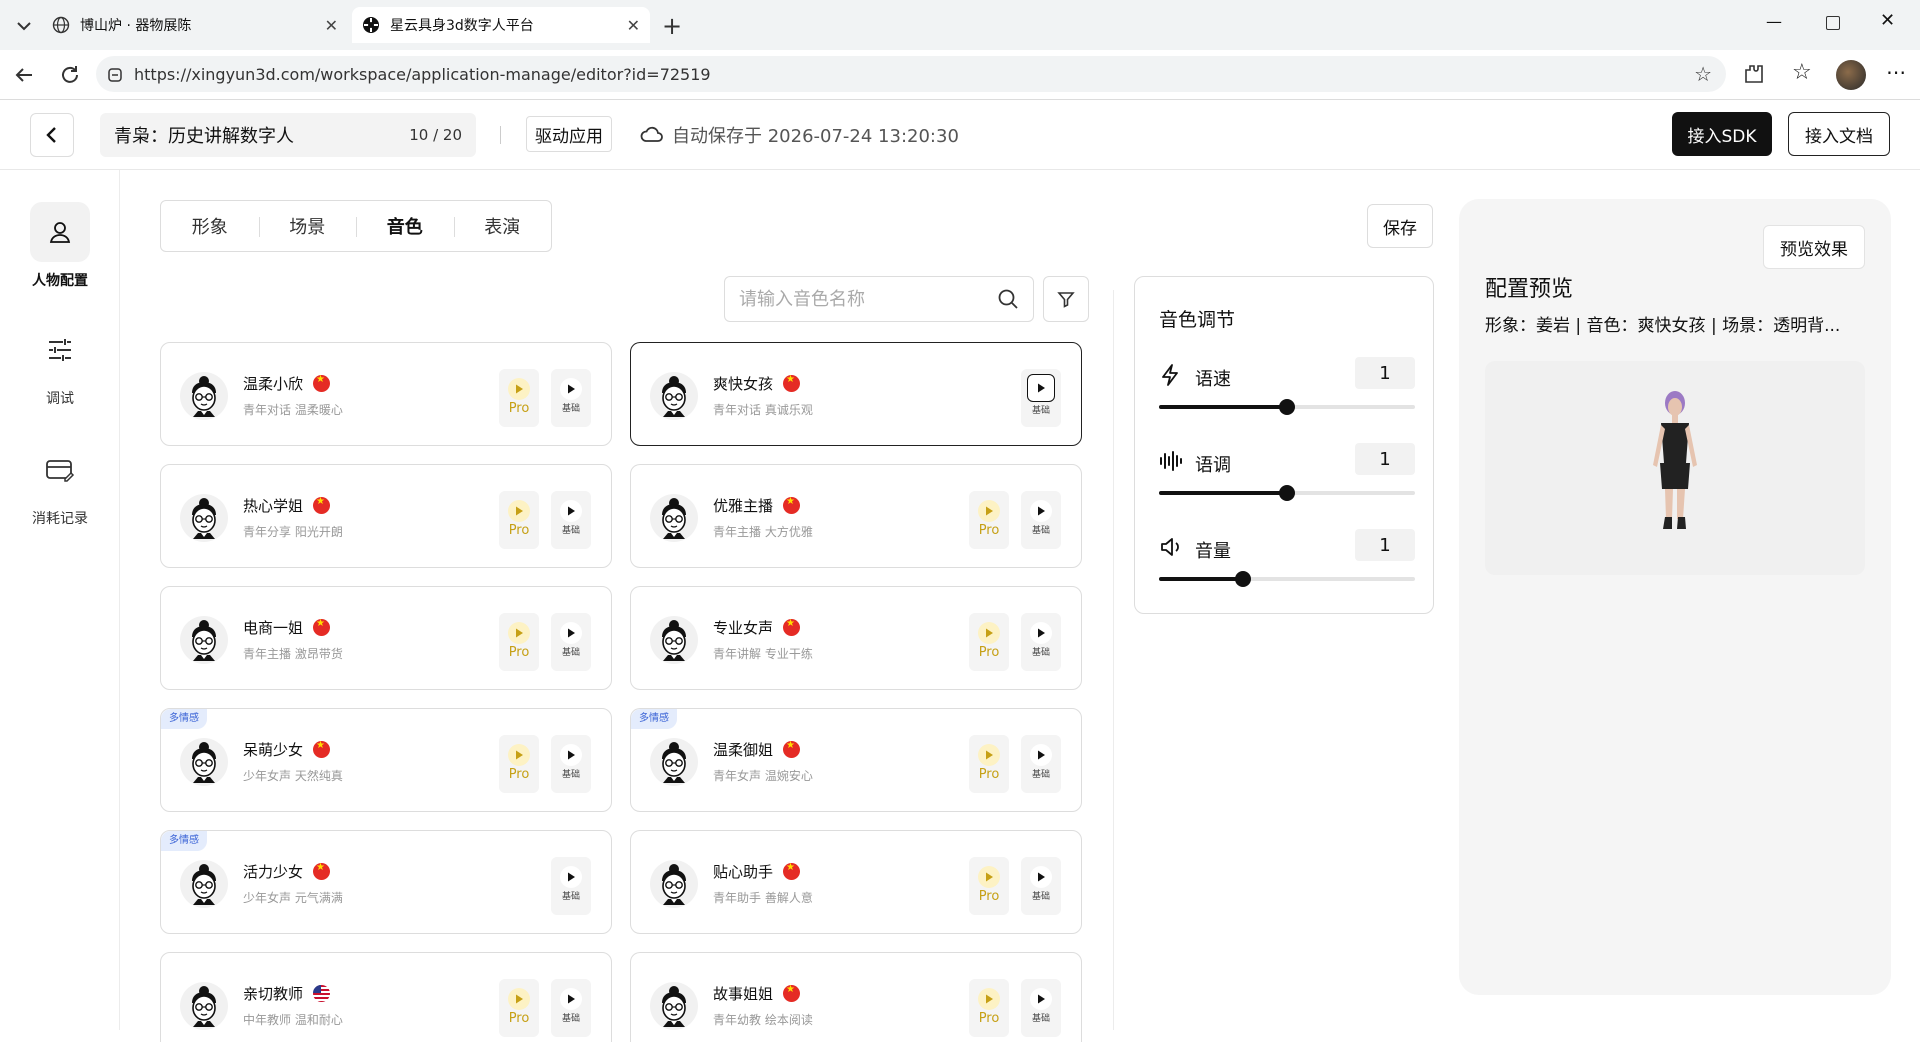  I want to click on sidebar-item-debug: 调试, so click(60, 364).